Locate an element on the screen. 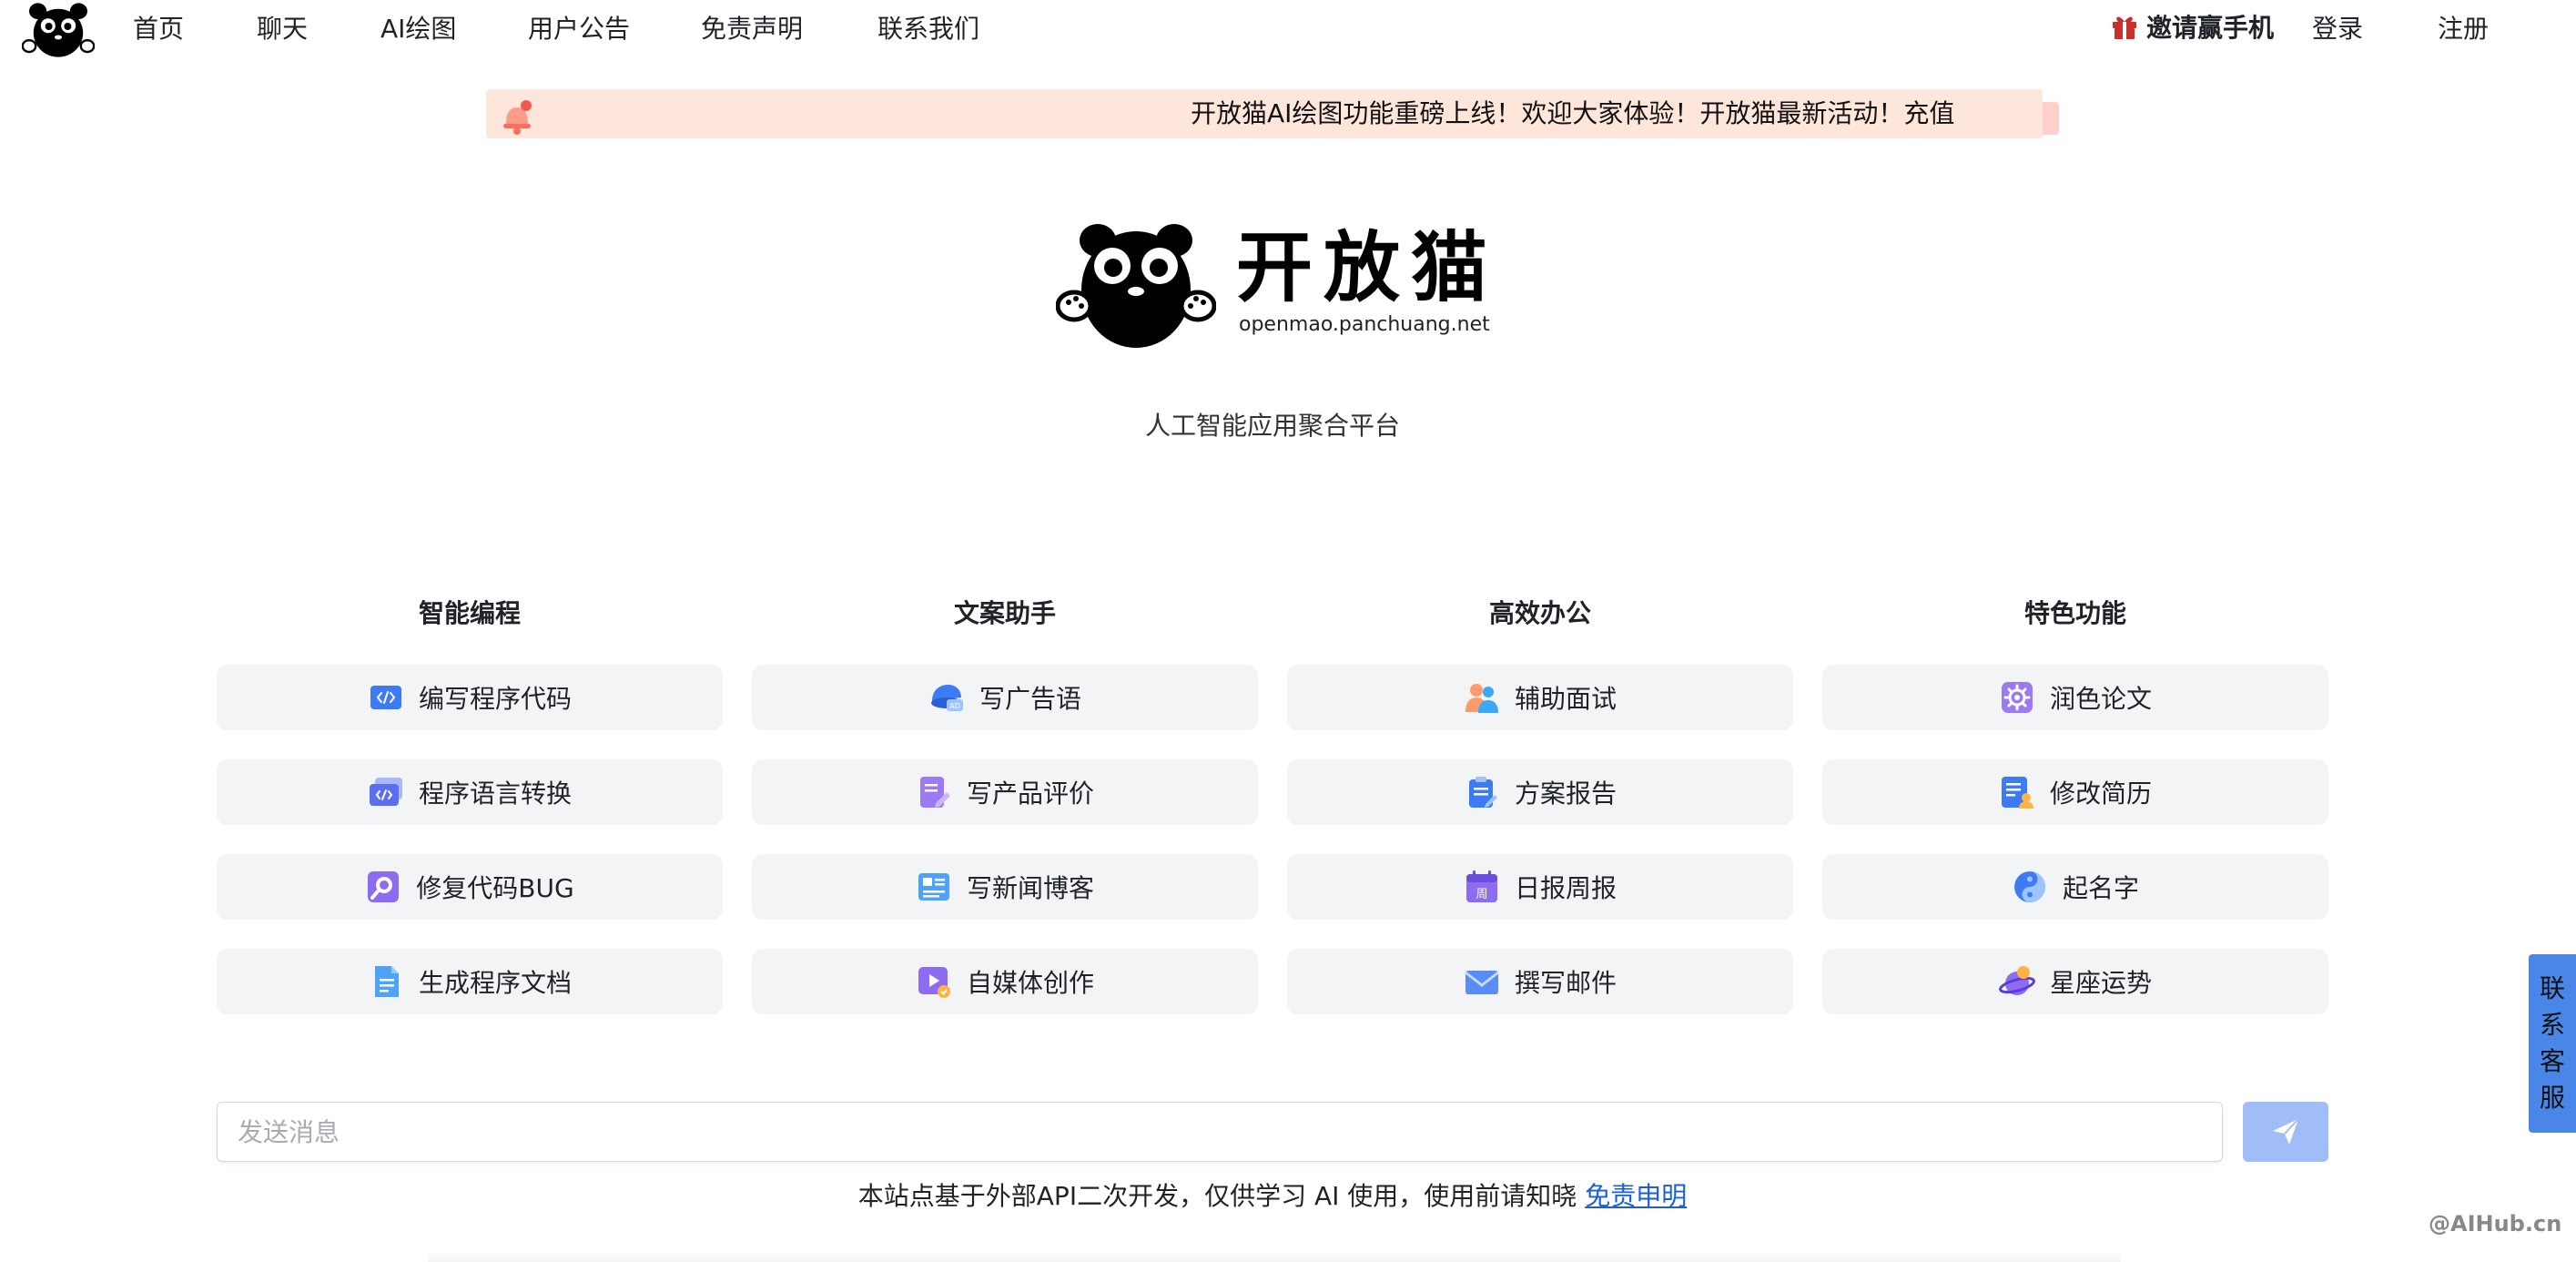  ad-icon: AD is located at coordinates (946, 698).